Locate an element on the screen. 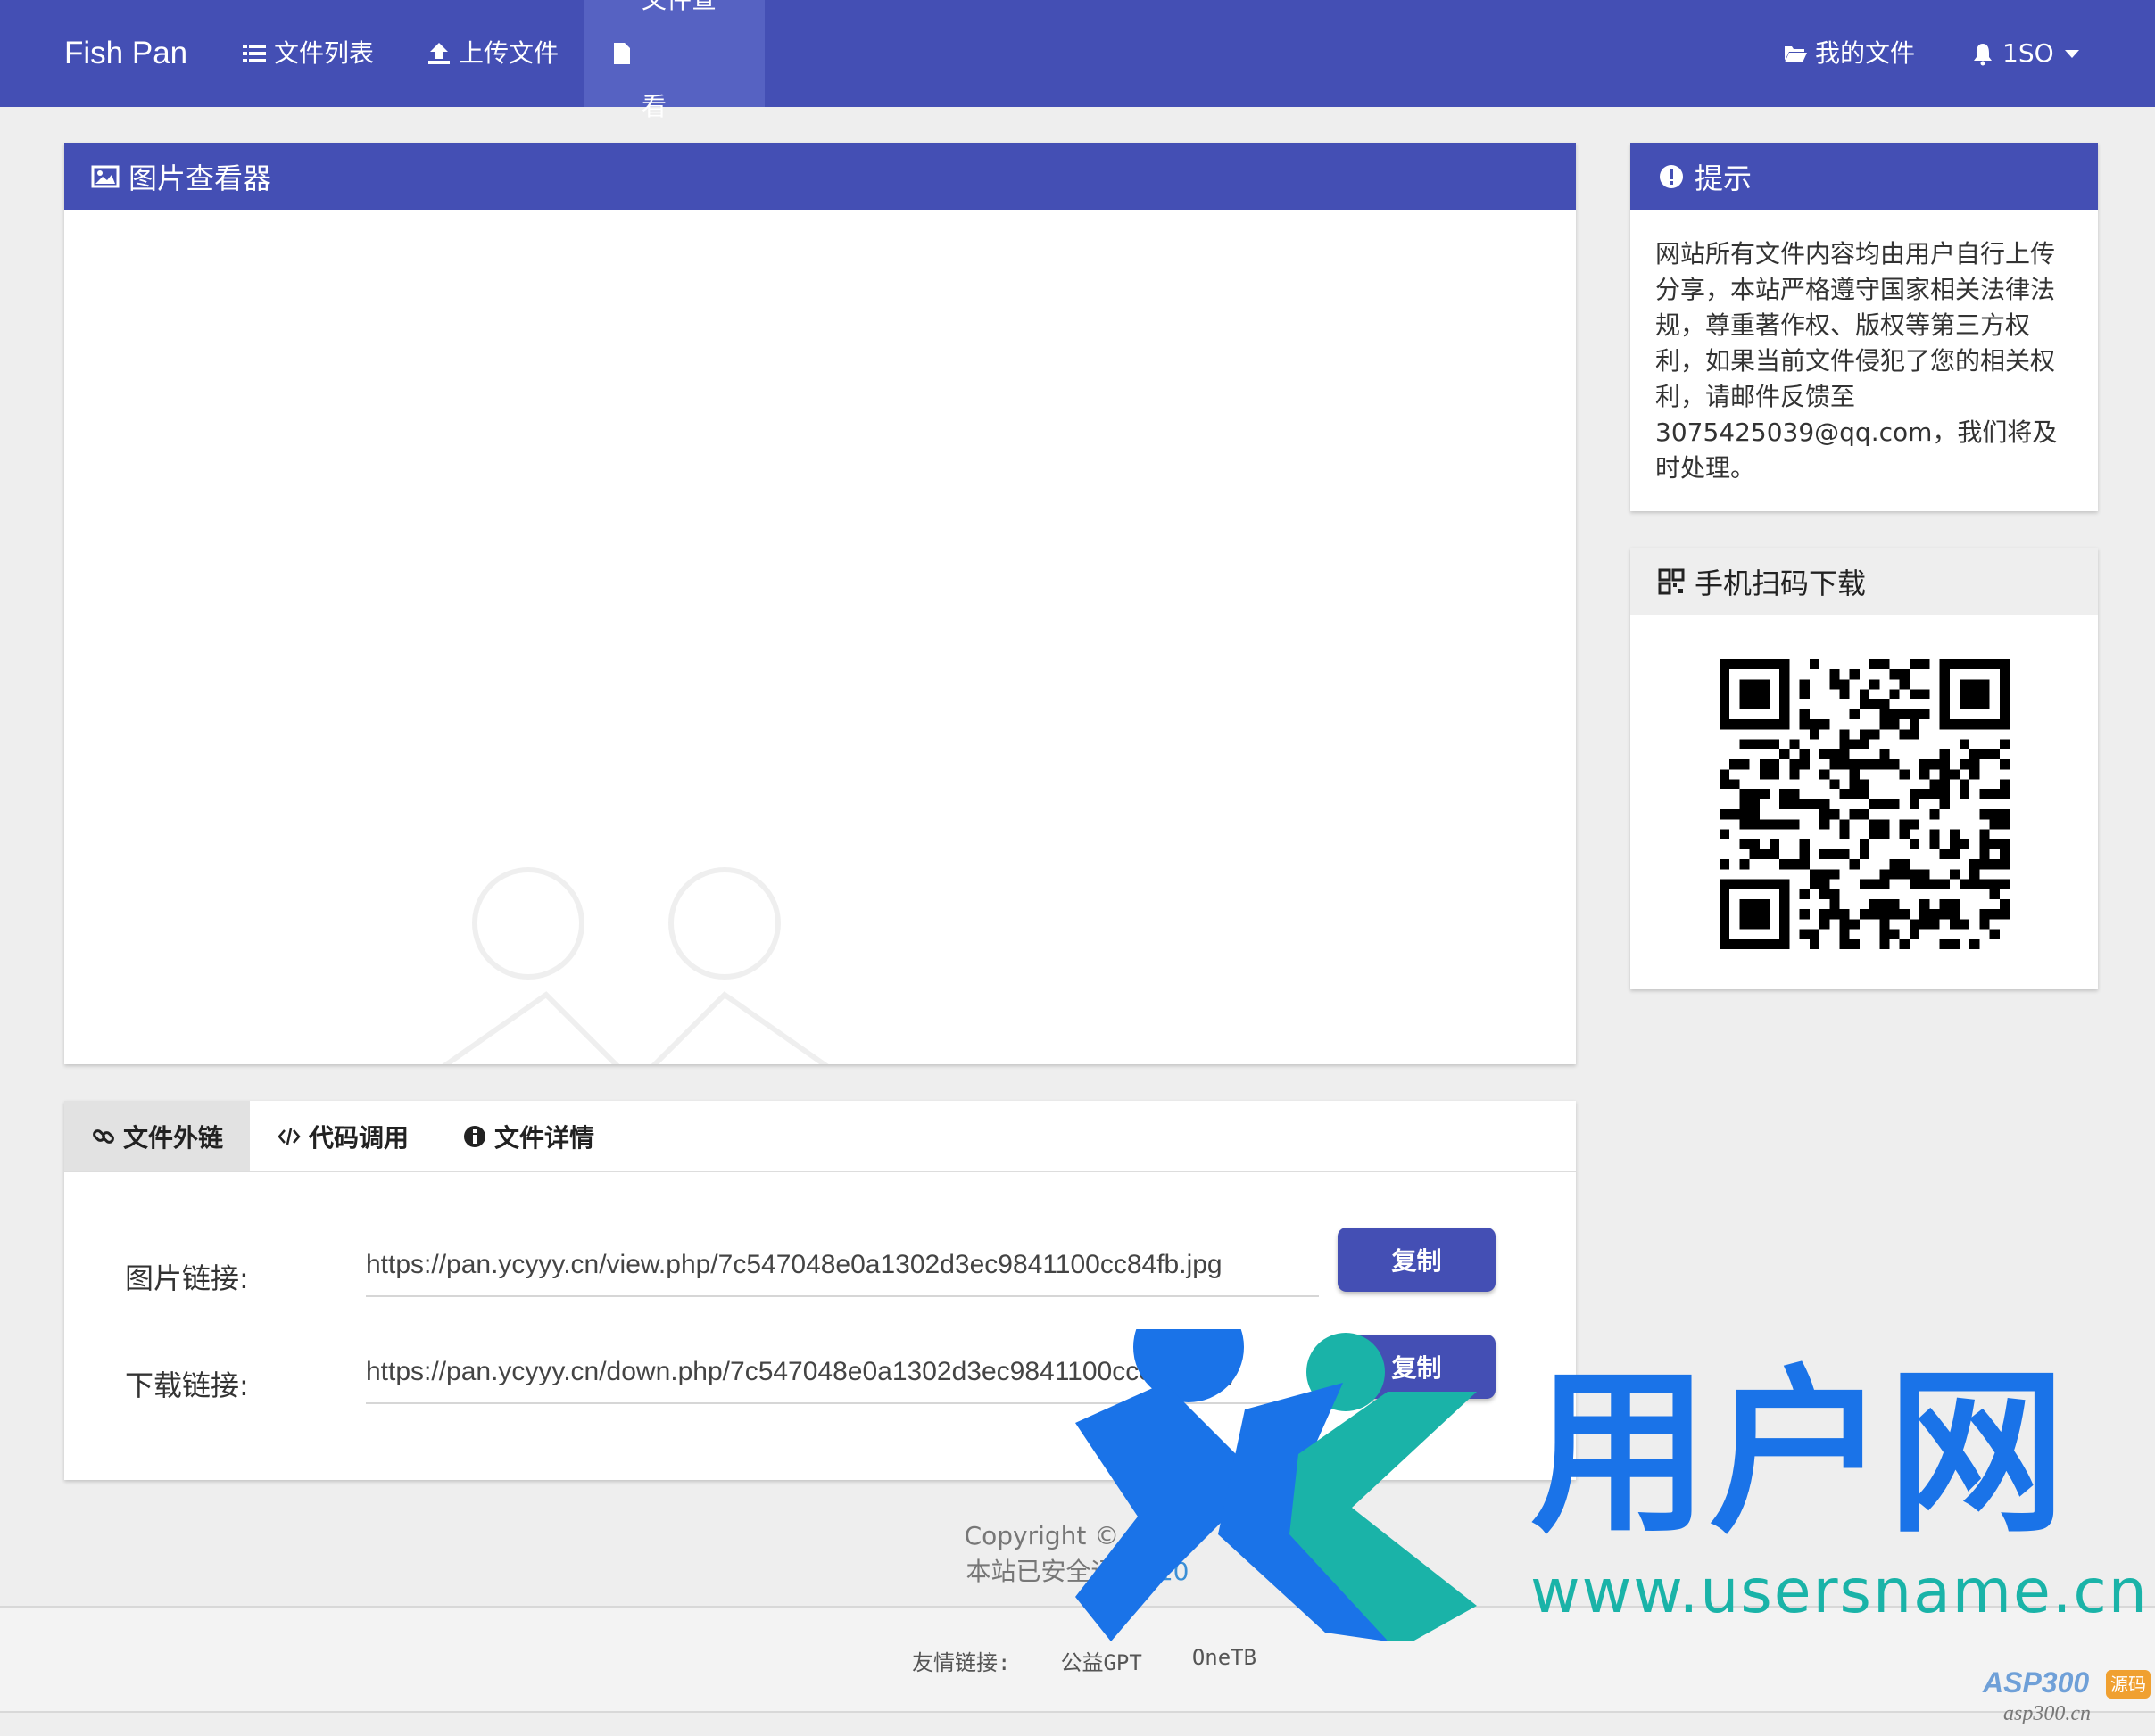 The width and height of the screenshot is (2155, 1736). friend-links: 友情链接: 公益GPT OneTB is located at coordinates (1084, 1660).